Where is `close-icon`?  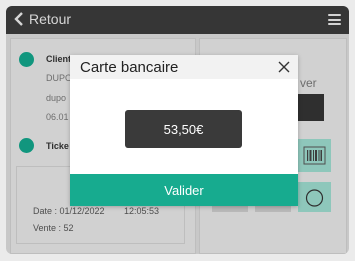
close-icon is located at coordinates (284, 67).